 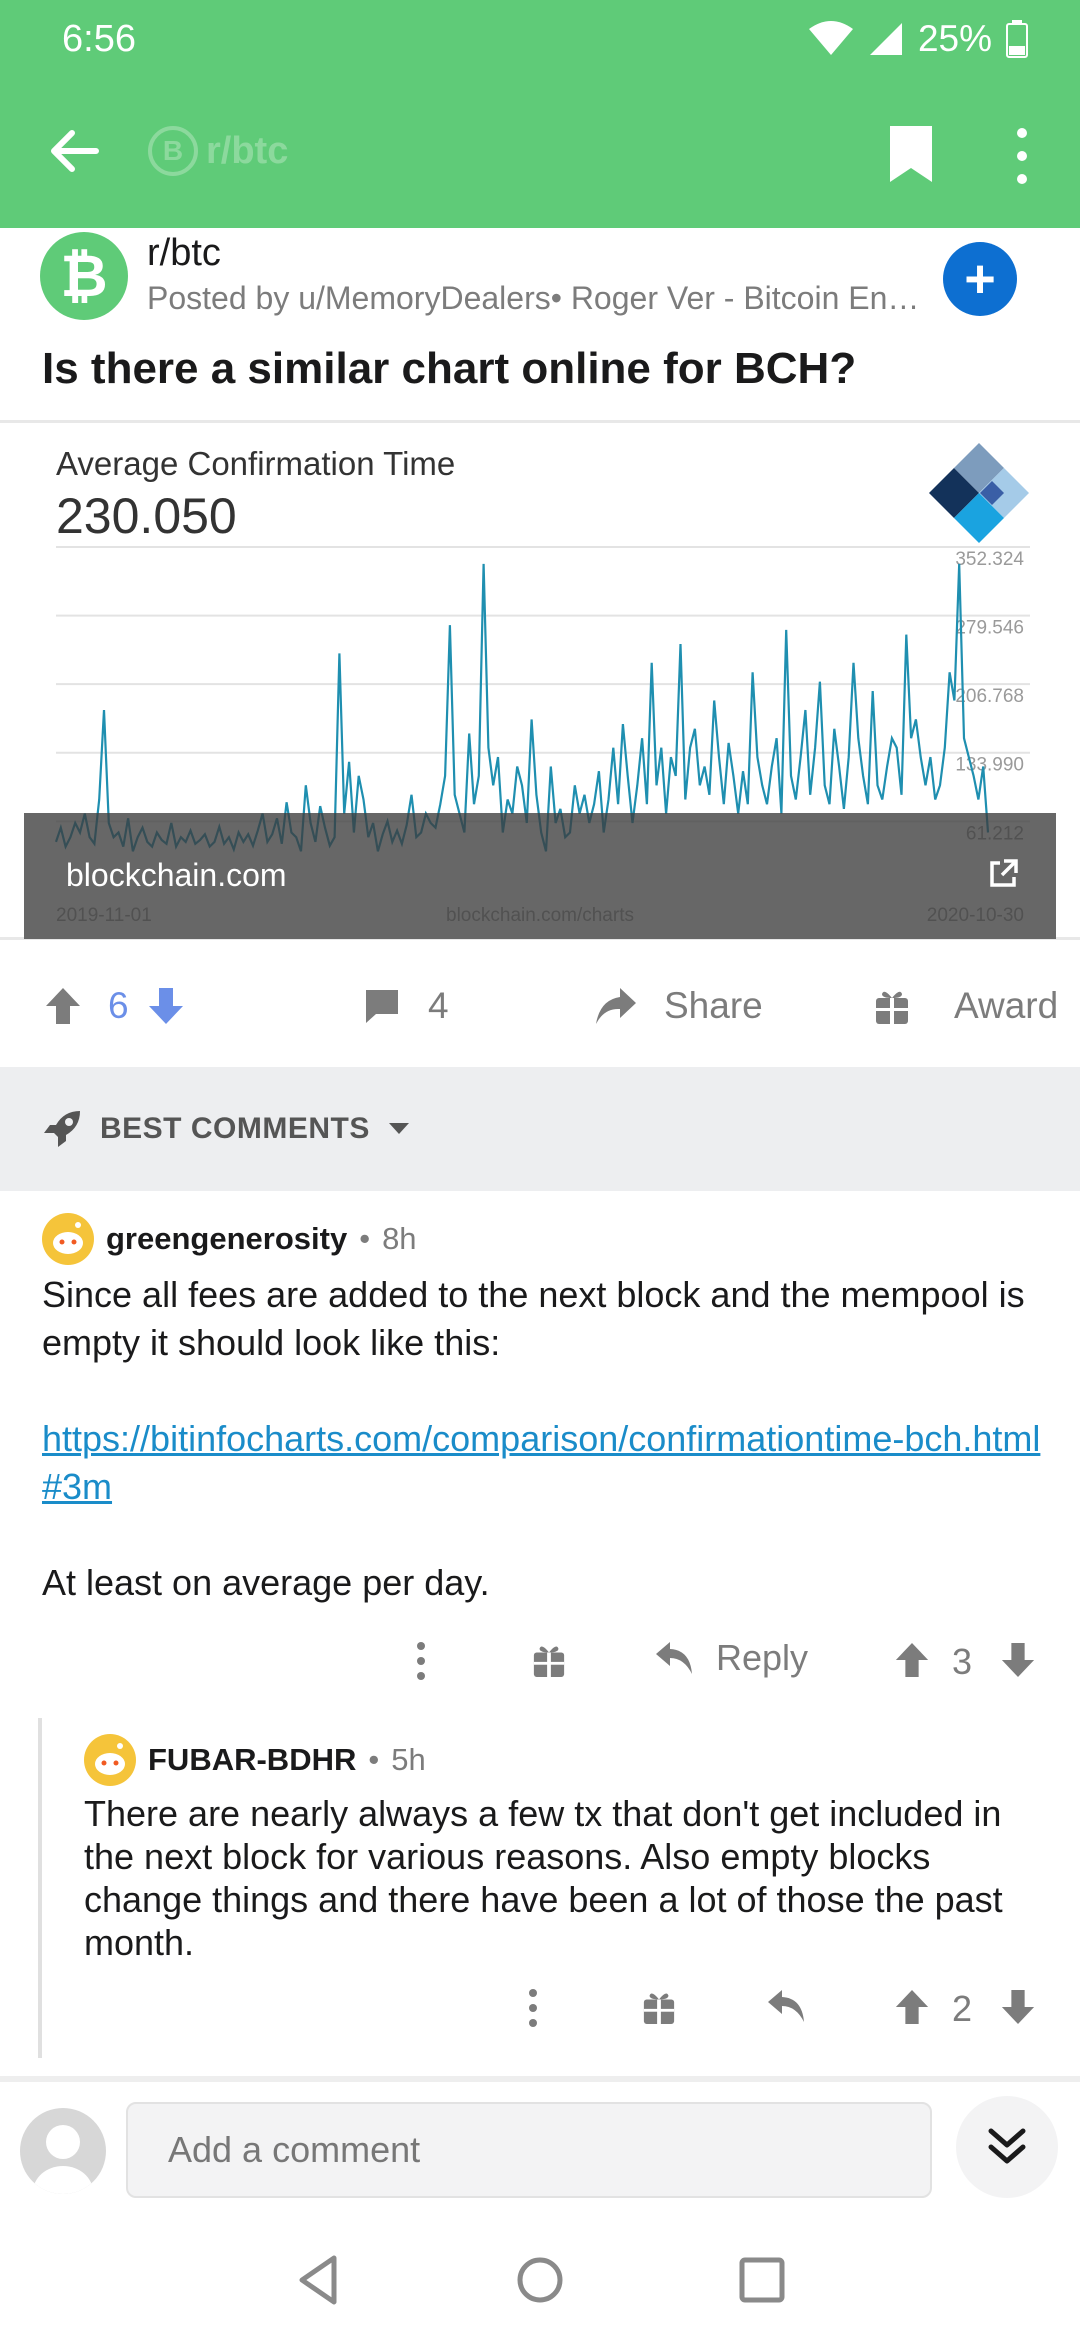 I want to click on rocket-icon, so click(x=62, y=1129).